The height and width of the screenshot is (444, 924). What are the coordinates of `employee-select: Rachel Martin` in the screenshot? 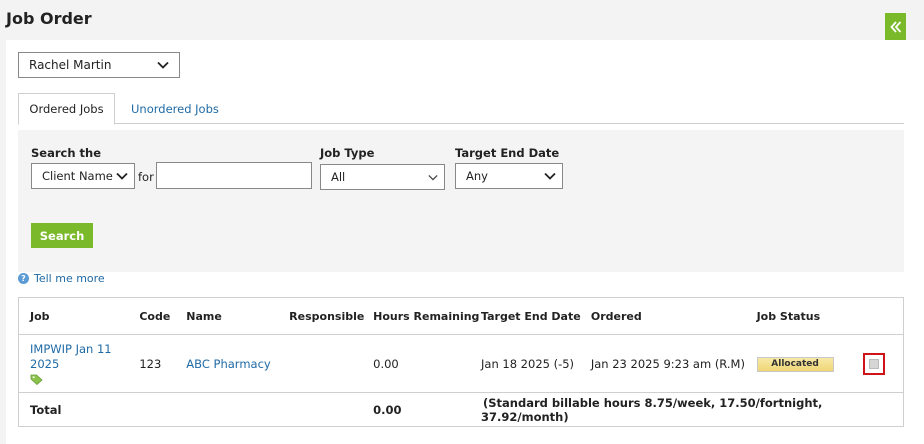 It's located at (99, 65).